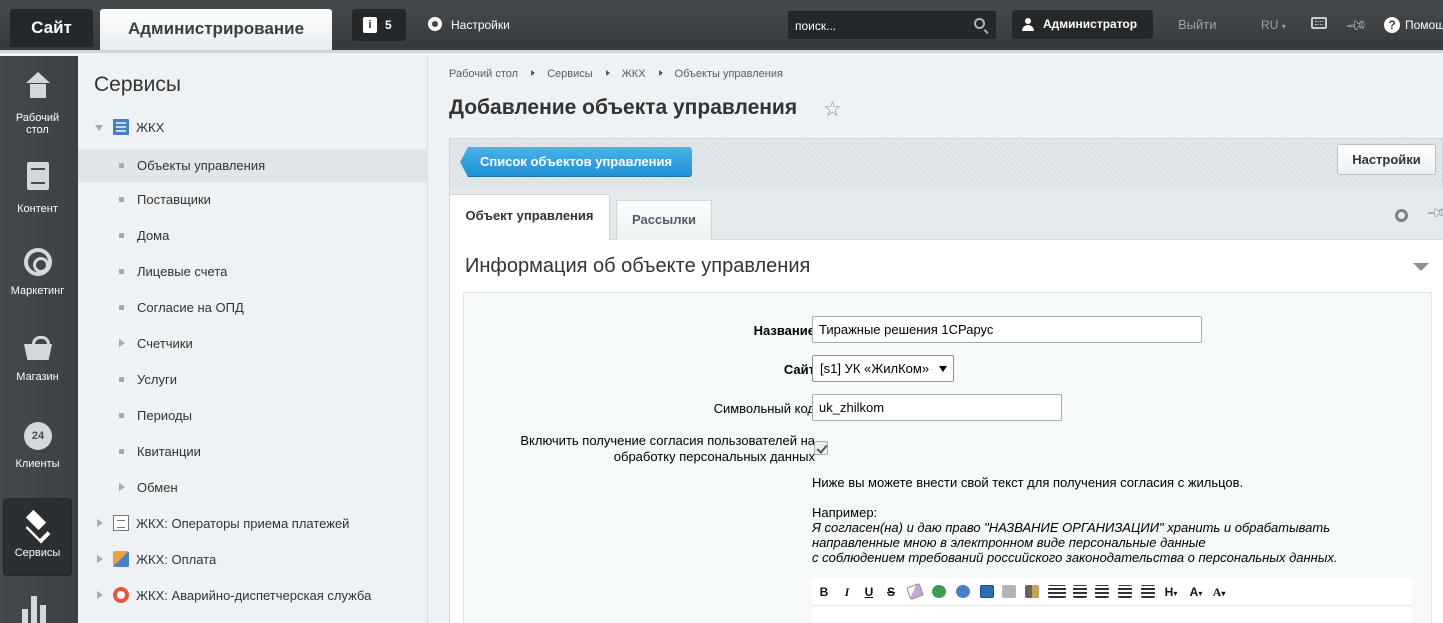 This screenshot has height=623, width=1443. Describe the element at coordinates (37, 537) in the screenshot. I see `menu-services: Сервисы` at that location.